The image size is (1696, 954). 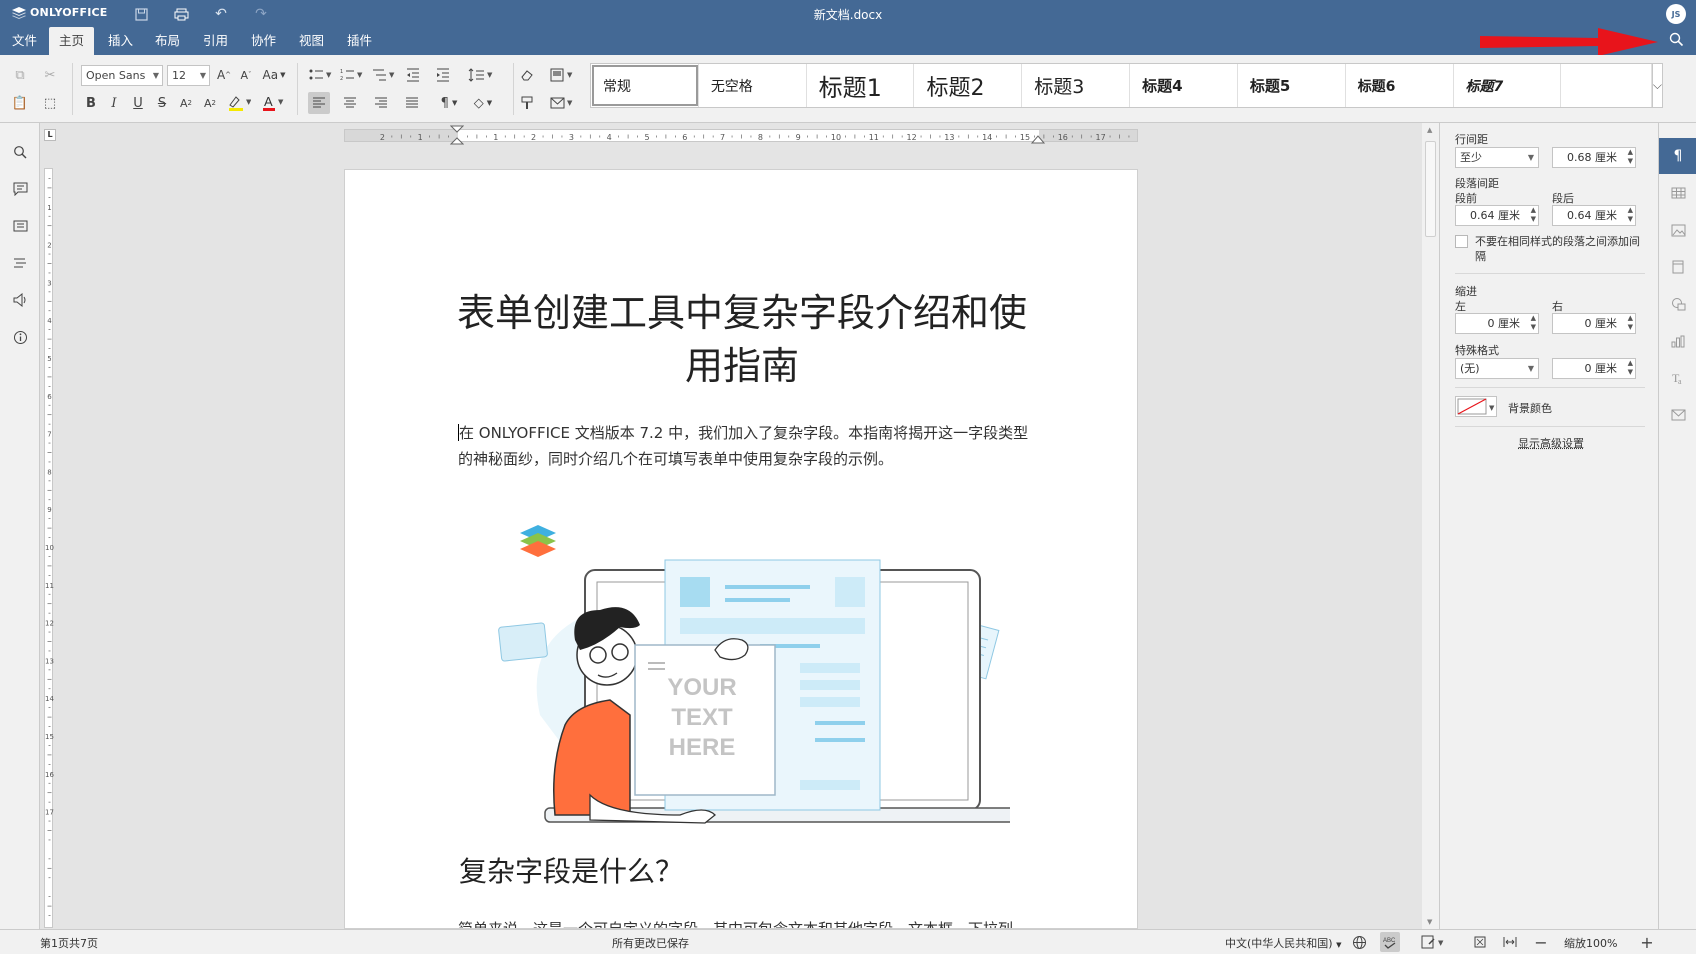 I want to click on strikethrough-icon: S, so click(x=162, y=103).